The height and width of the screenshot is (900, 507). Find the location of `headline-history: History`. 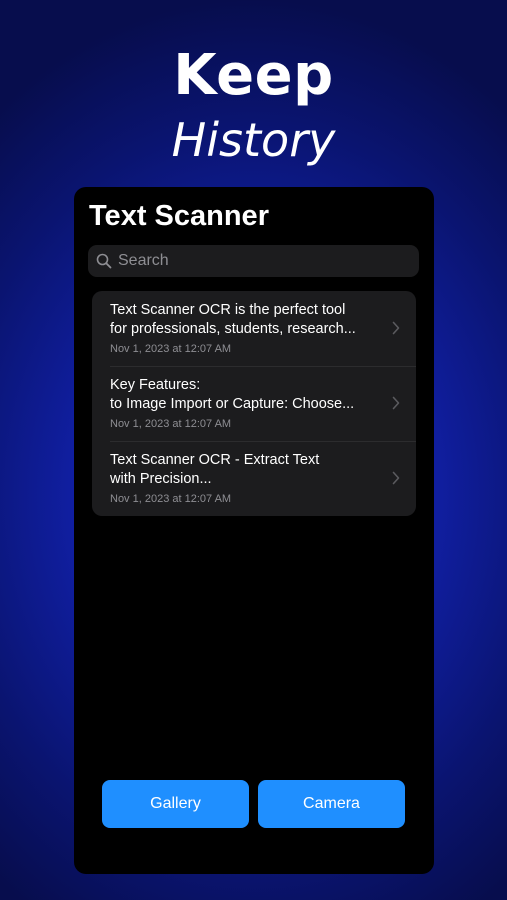

headline-history: History is located at coordinates (253, 140).